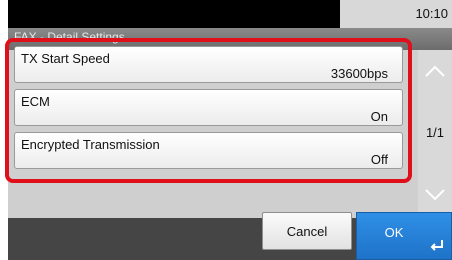  What do you see at coordinates (65, 58) in the screenshot?
I see `setting-label: TX Start Speed` at bounding box center [65, 58].